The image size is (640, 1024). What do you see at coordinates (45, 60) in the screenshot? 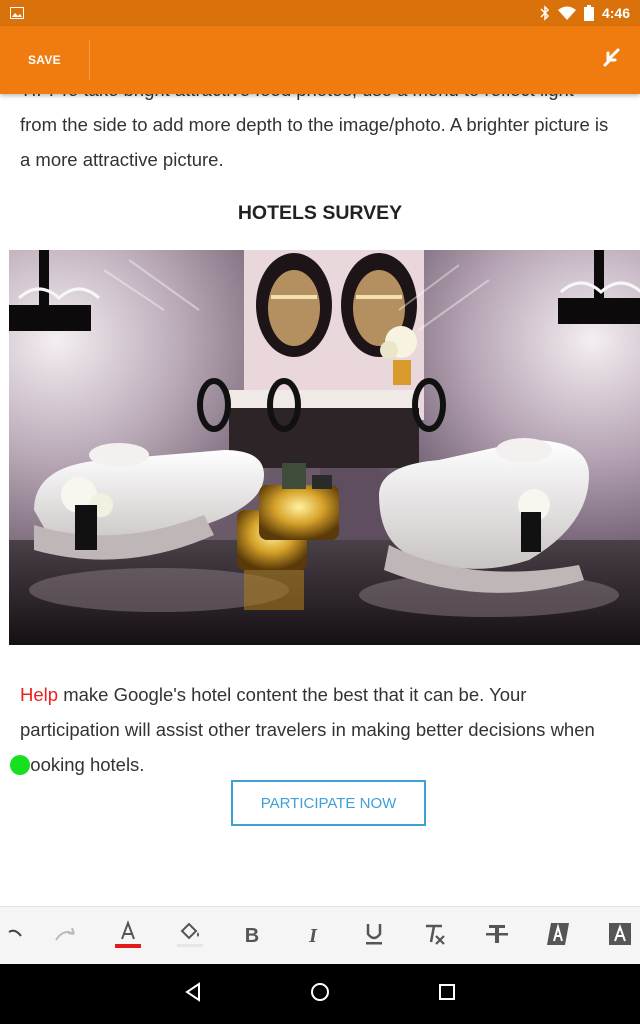
I see `save-button: SAVE` at bounding box center [45, 60].